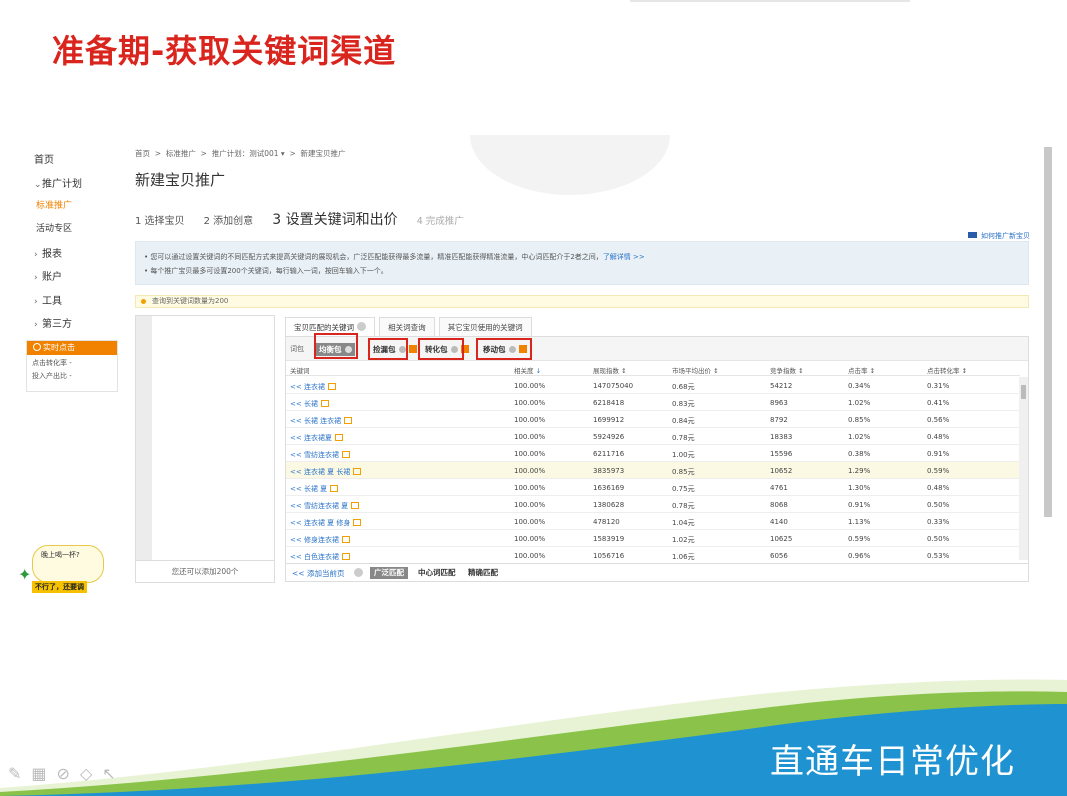 The image size is (1067, 796). What do you see at coordinates (142, 153) in the screenshot?
I see `breadcrumb-home: 首页` at bounding box center [142, 153].